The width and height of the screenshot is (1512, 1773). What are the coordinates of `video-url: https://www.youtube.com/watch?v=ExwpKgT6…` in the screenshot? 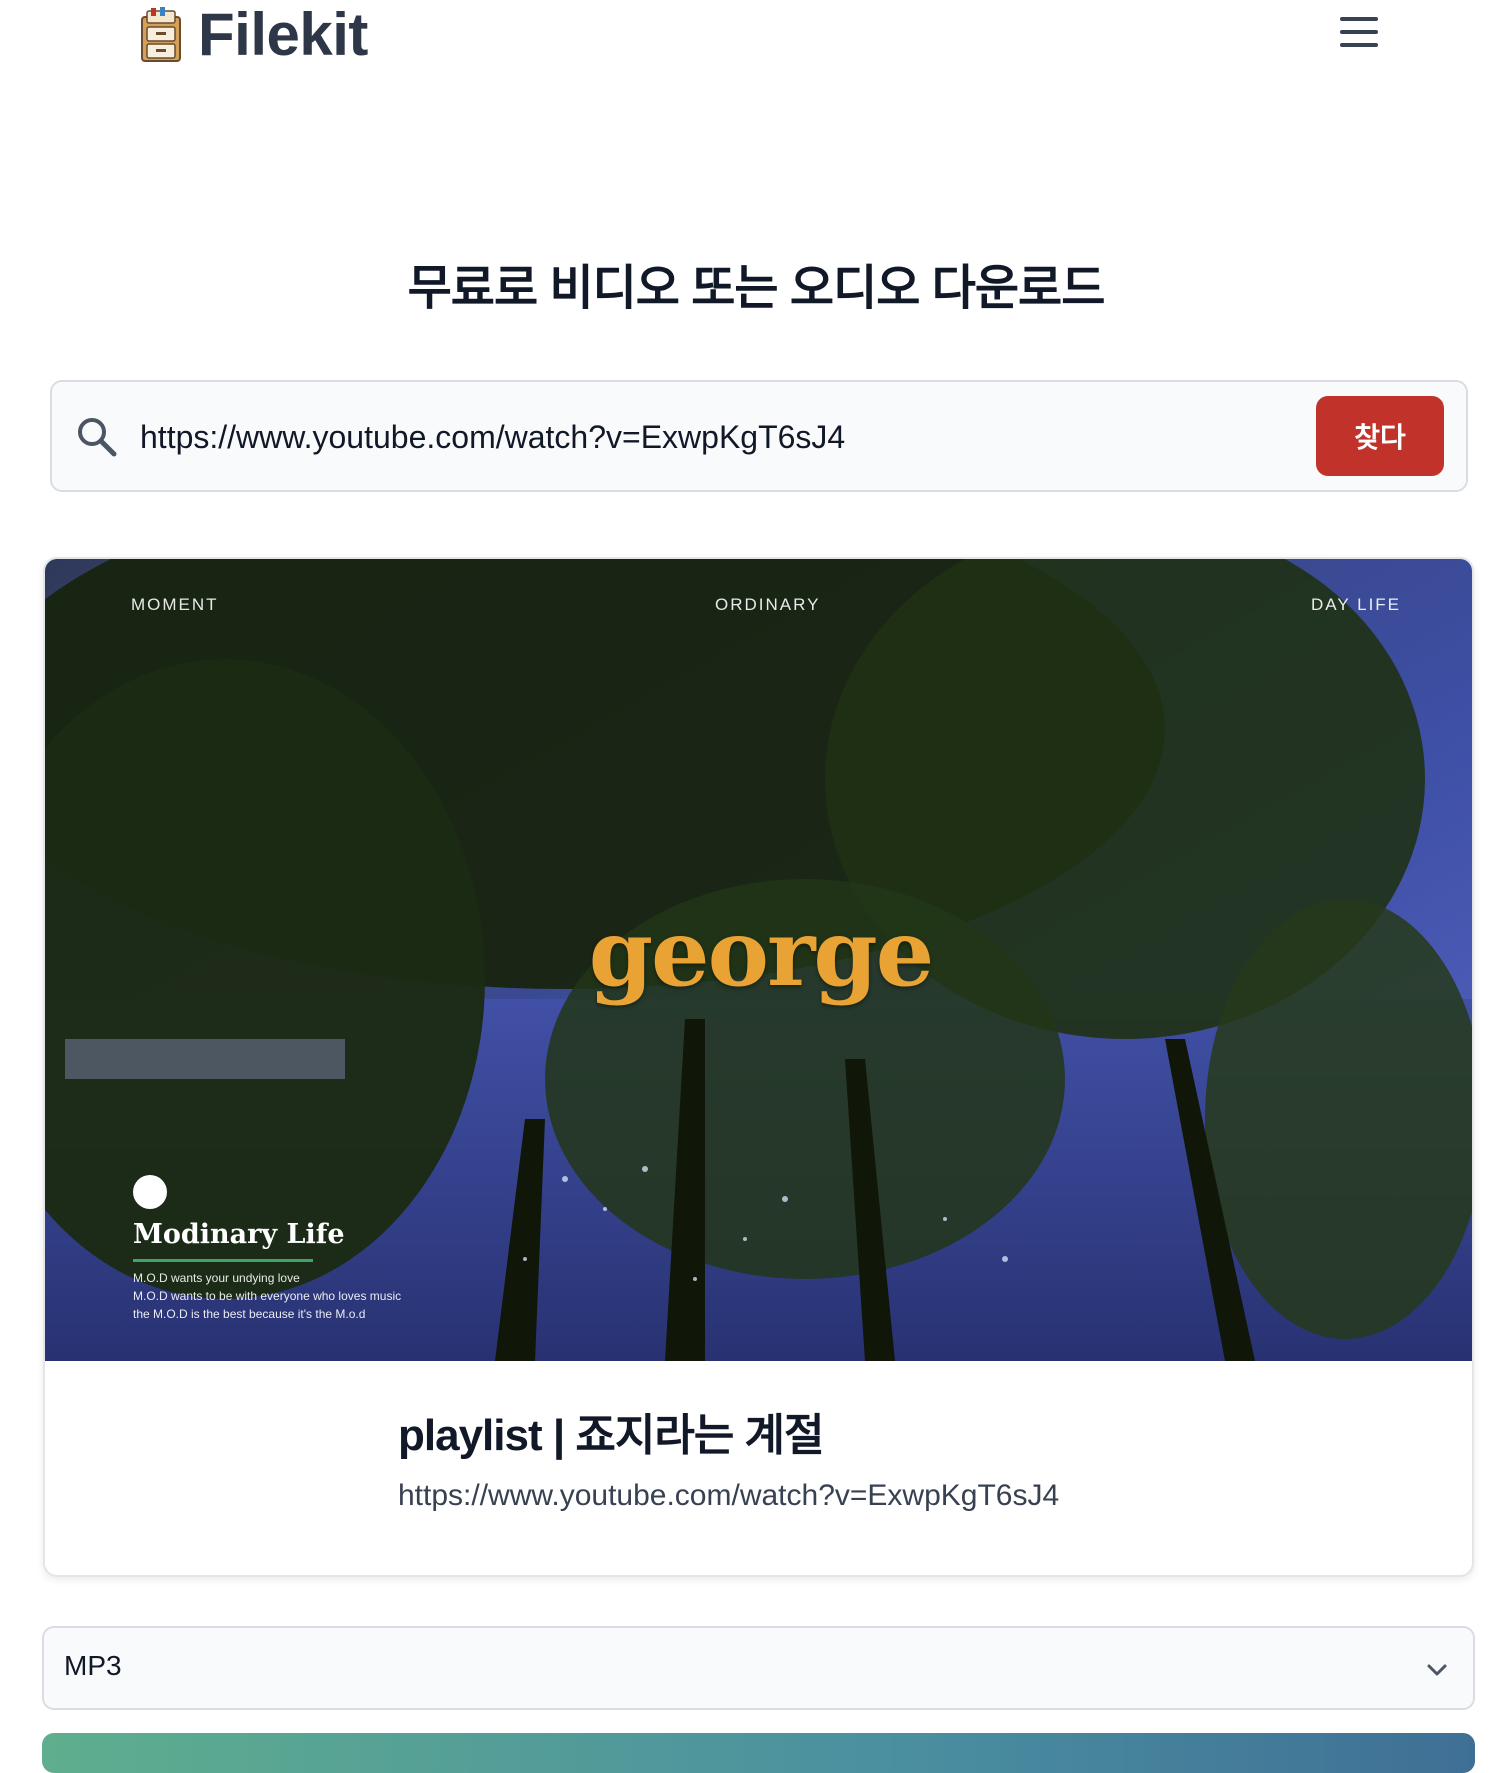 It's located at (729, 1495).